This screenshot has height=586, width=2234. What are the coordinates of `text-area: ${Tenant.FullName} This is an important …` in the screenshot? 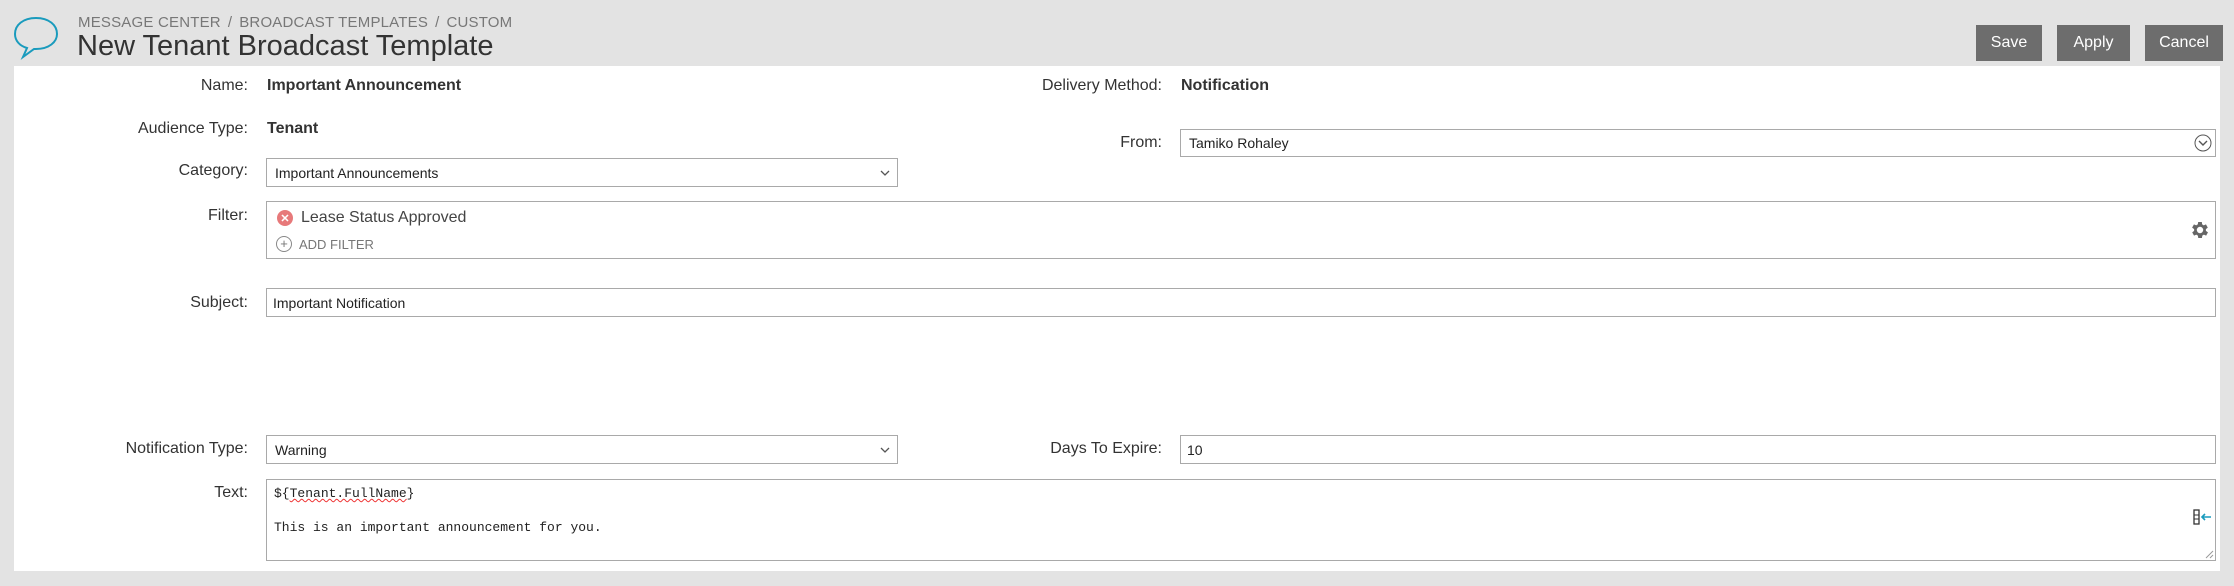 It's located at (1241, 520).